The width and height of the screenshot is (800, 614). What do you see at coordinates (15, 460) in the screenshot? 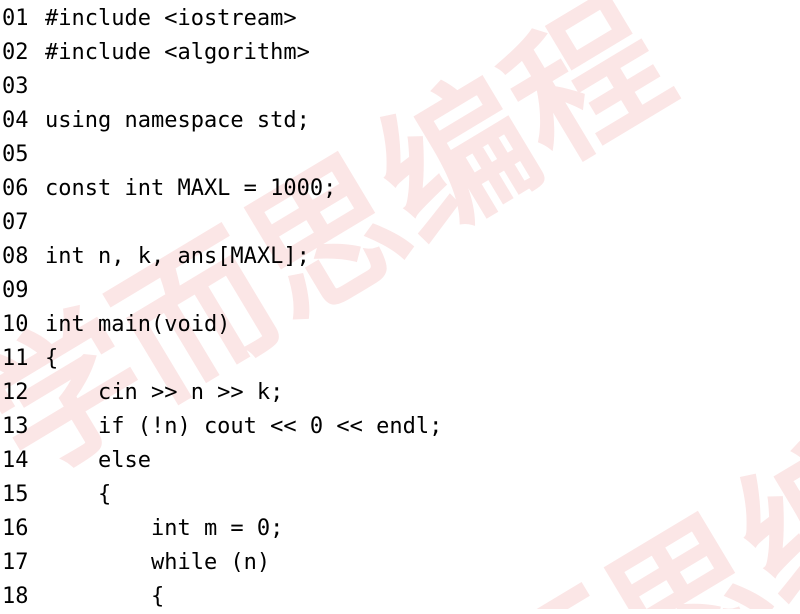
I see `line-number: 14` at bounding box center [15, 460].